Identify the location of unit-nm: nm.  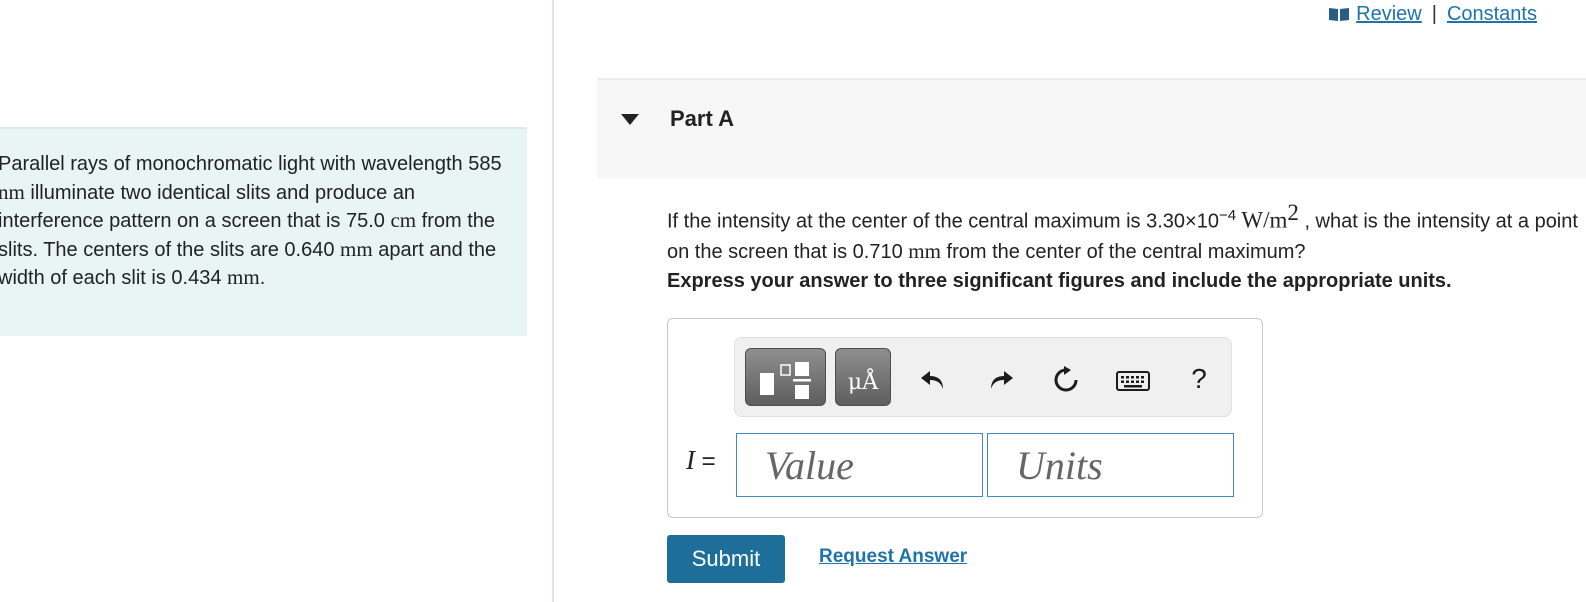
(12, 191).